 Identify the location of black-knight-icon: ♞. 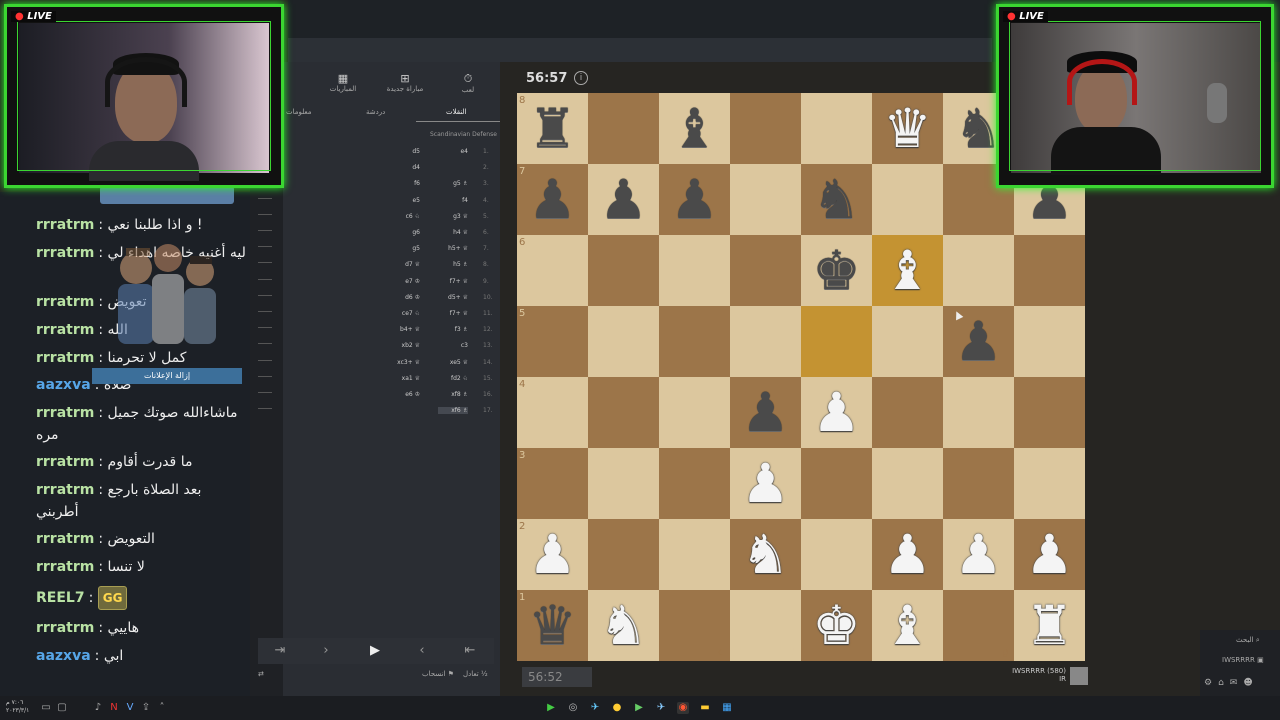
(836, 199).